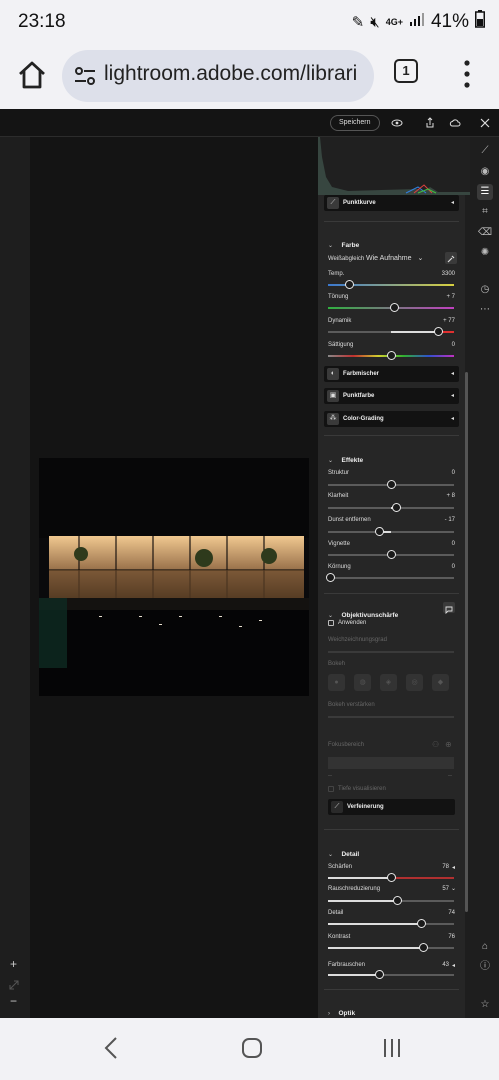 The height and width of the screenshot is (1080, 499). I want to click on koernung-value: 0, so click(453, 567).